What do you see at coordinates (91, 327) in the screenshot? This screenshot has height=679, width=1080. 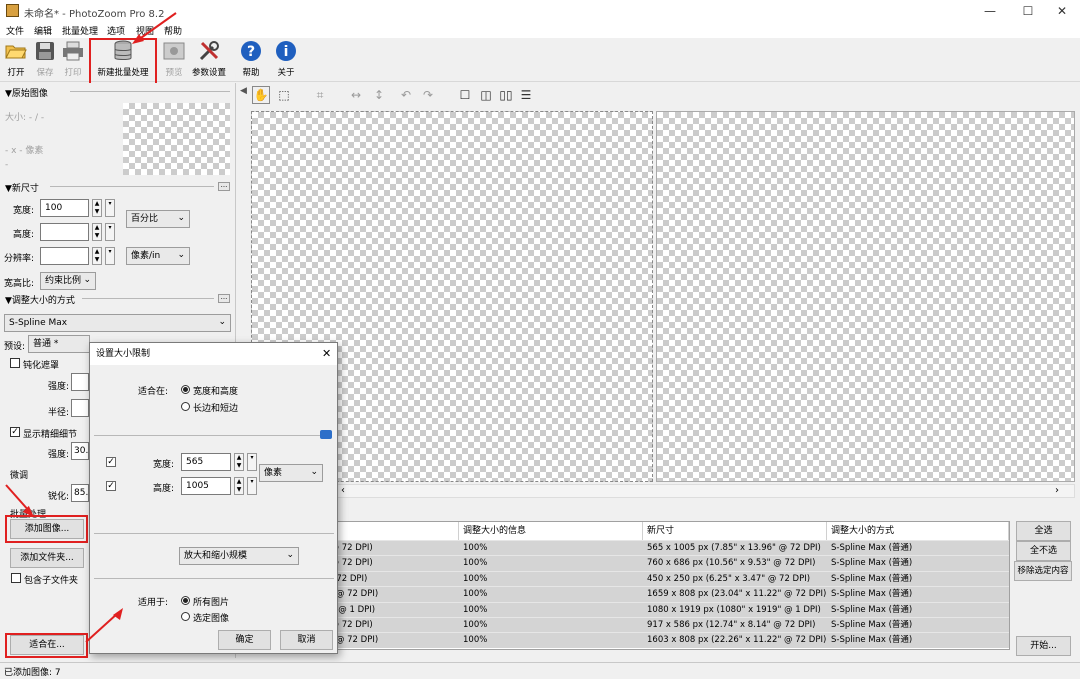 I see `annotation-arrows` at bounding box center [91, 327].